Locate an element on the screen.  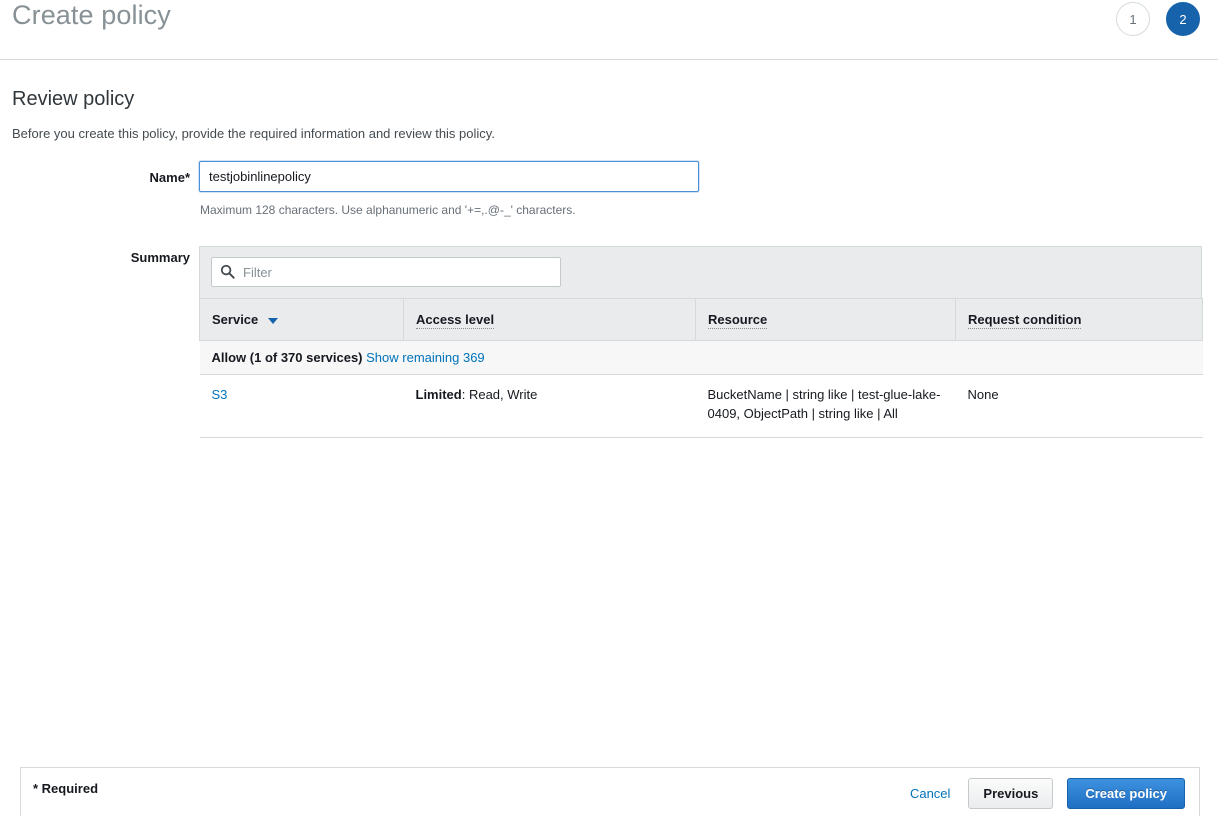
filter-bar is located at coordinates (700, 272).